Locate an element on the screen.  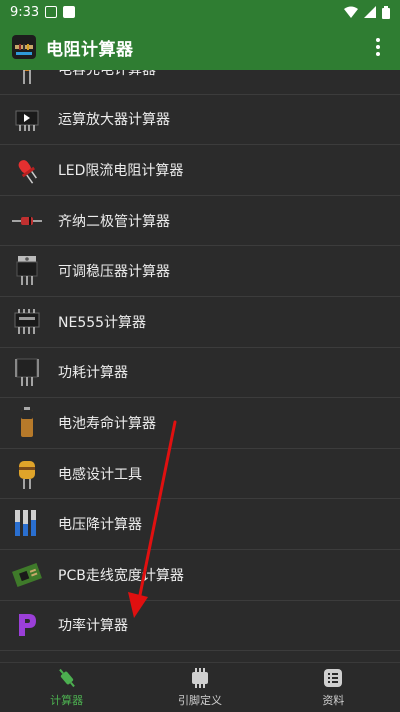
list-item-label: 电感设计工具 is located at coordinates (100, 474).